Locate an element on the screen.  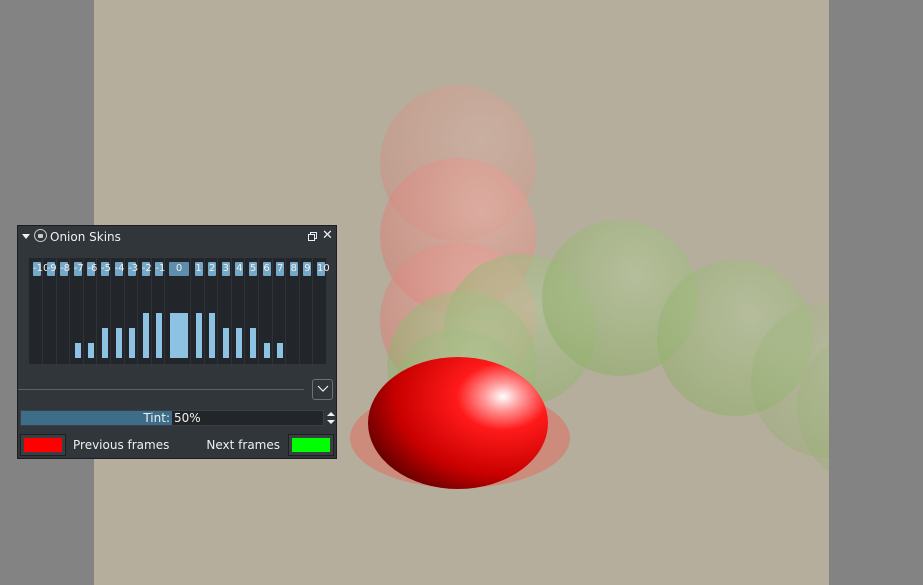
next-frames-color is located at coordinates (311, 445).